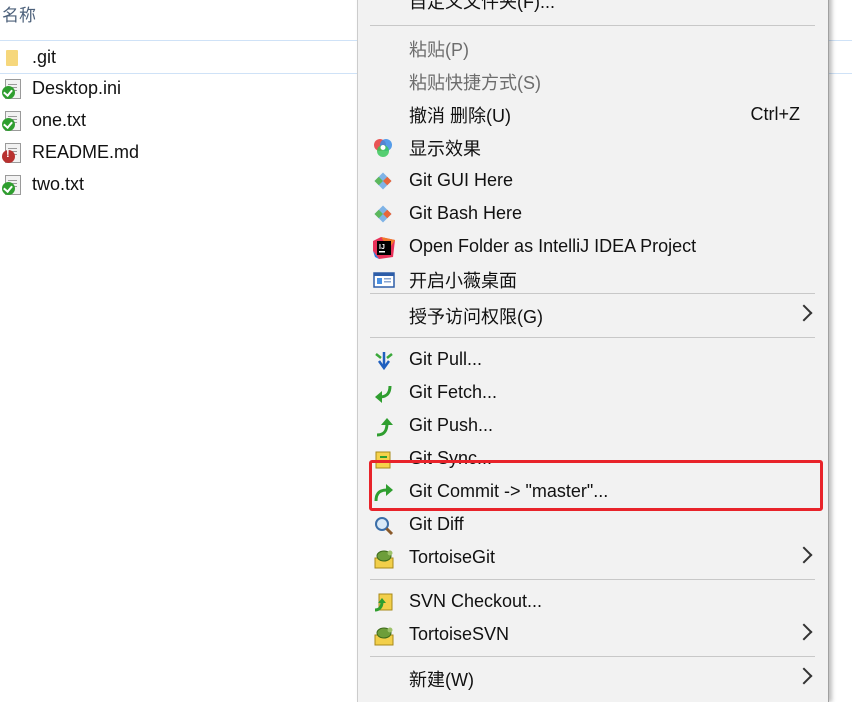 This screenshot has height=702, width=852. I want to click on color-wheel-icon, so click(383, 148).